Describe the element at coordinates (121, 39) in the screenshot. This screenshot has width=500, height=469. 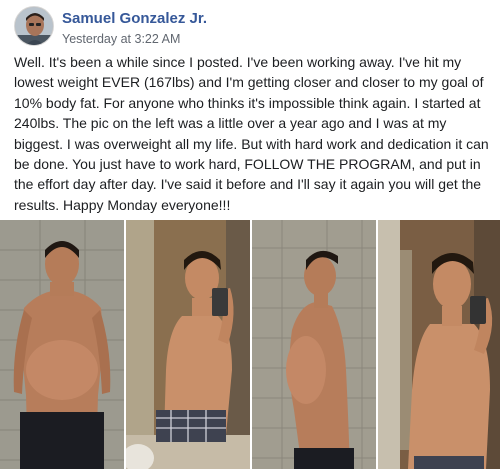
I see `post-timestamp: Yesterday at 3:22 AM` at that location.